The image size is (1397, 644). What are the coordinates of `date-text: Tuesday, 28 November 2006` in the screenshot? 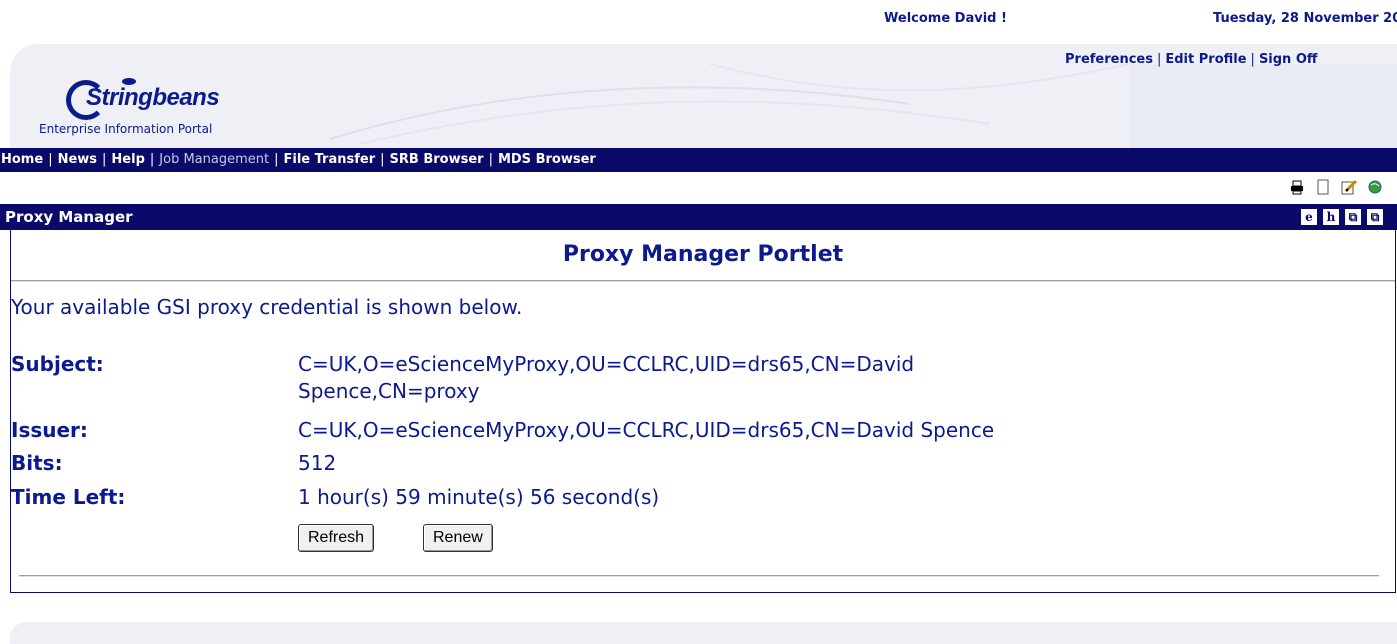 It's located at (1305, 18).